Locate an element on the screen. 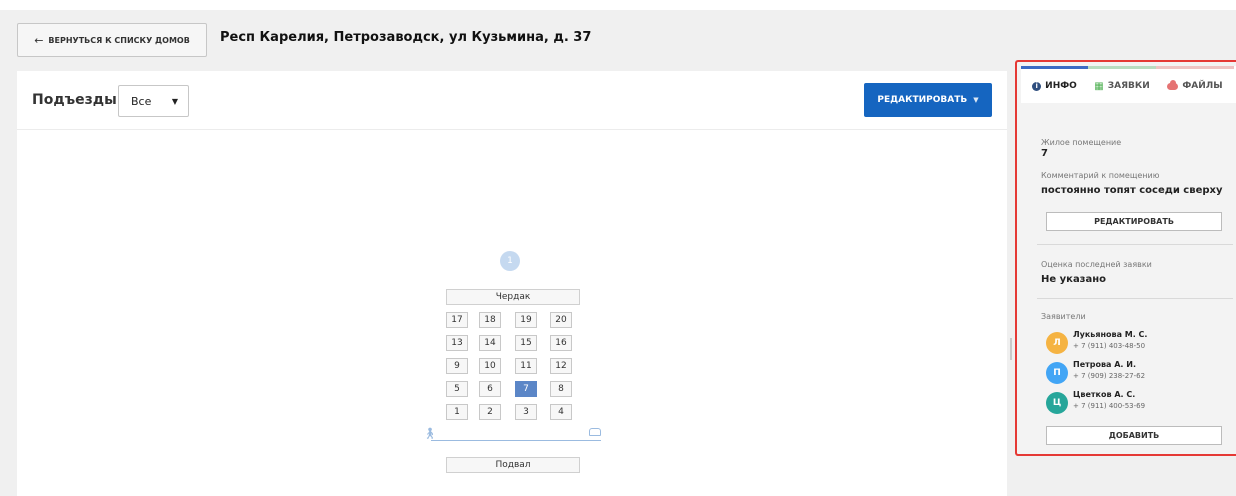 The width and height of the screenshot is (1236, 496). scheme-toolbar: Подъезды: Все ▼ РЕДАКТИРОВАТЬ ▼ is located at coordinates (512, 100).